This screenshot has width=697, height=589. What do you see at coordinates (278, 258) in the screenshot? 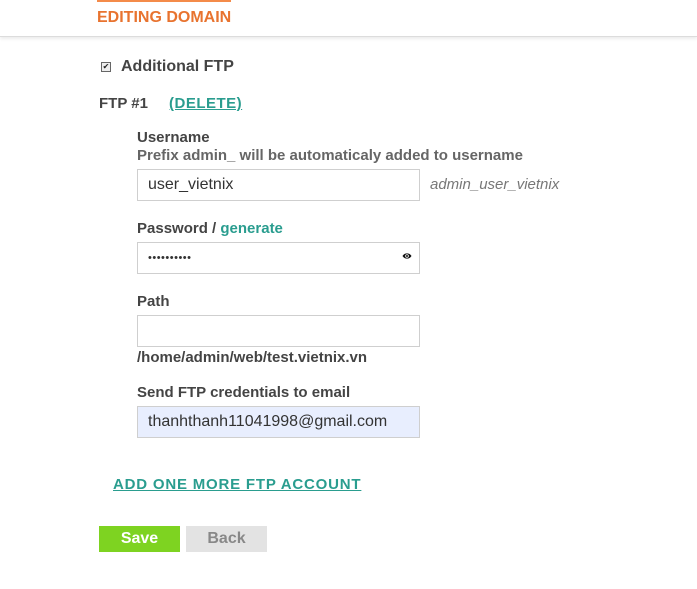
I see `password-input: ••••••••••` at bounding box center [278, 258].